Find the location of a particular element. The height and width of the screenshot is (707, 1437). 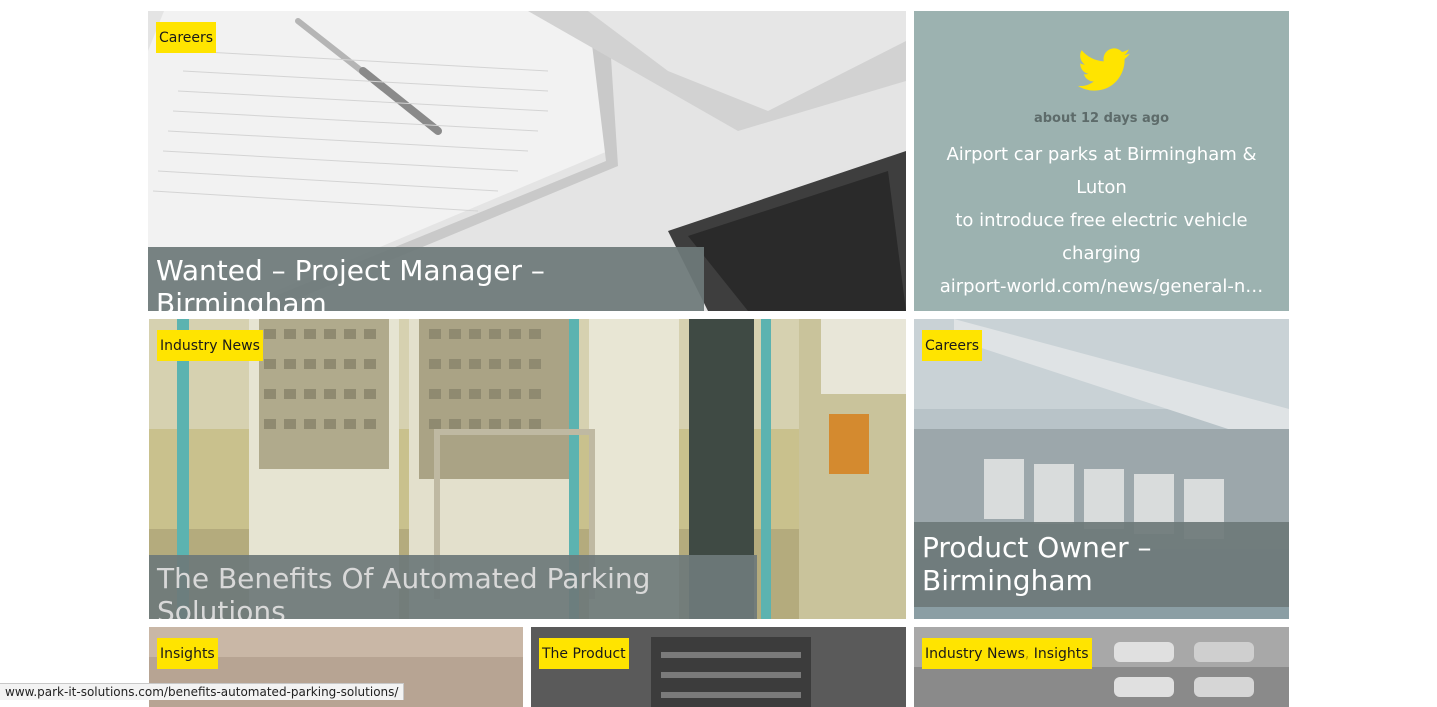

post-title-line: Product Owner – is located at coordinates (1101, 547).